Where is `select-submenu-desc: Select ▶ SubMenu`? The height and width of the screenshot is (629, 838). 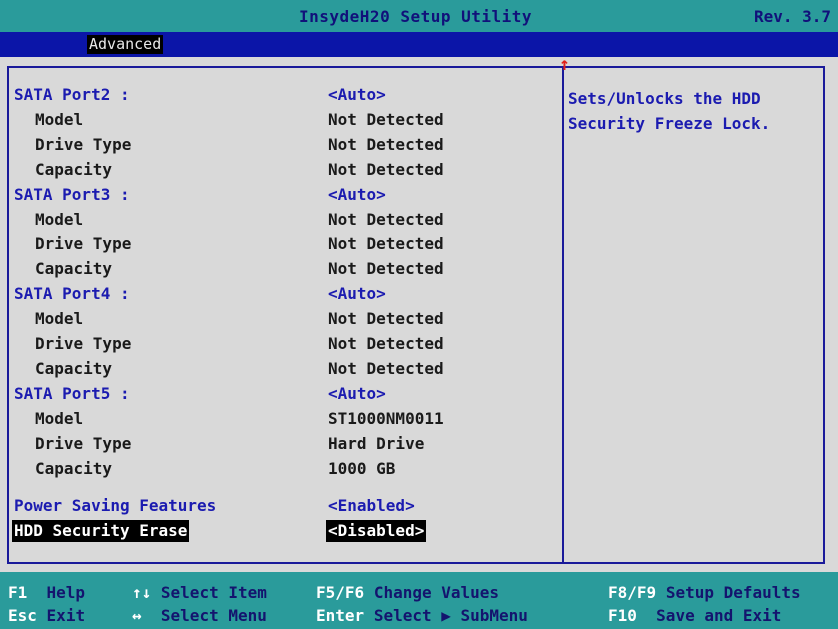 select-submenu-desc: Select ▶ SubMenu is located at coordinates (450, 615).